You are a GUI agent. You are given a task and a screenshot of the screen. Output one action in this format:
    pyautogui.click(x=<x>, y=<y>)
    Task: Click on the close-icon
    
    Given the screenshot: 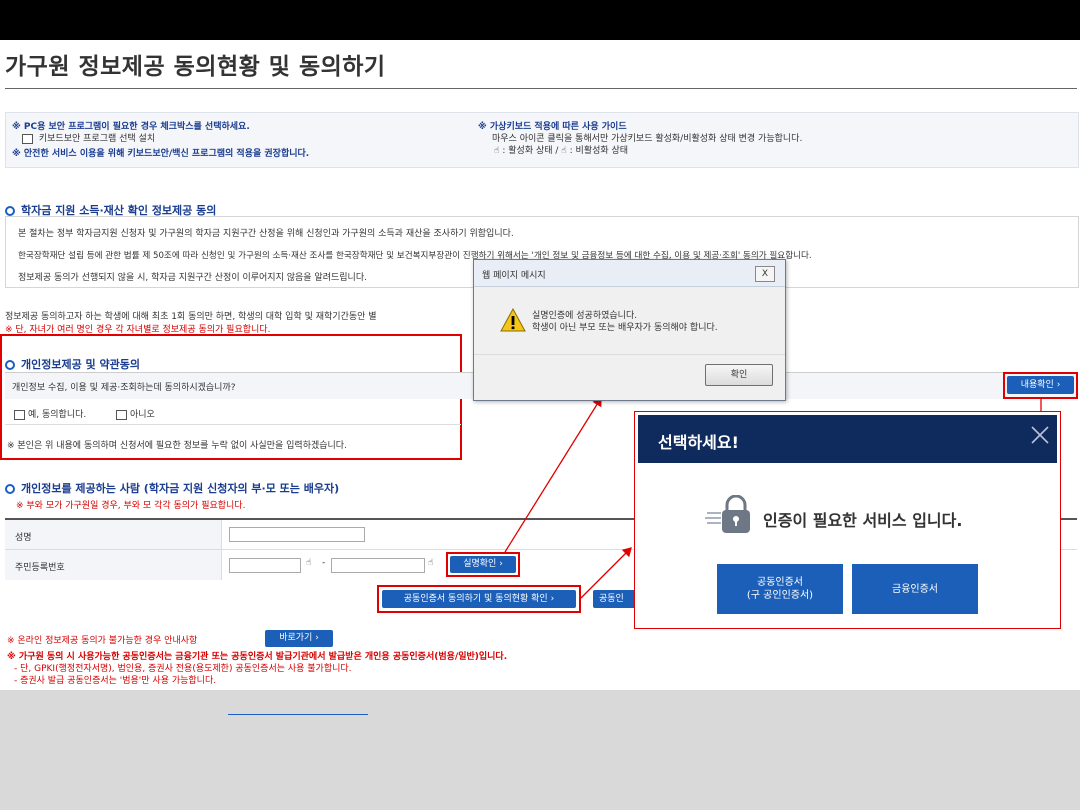 What is the action you would take?
    pyautogui.click(x=1040, y=435)
    